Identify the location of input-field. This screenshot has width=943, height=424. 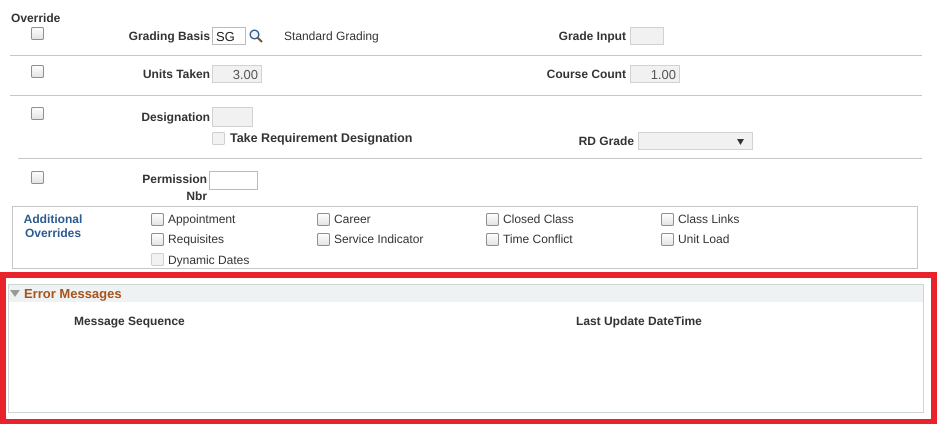
(233, 180).